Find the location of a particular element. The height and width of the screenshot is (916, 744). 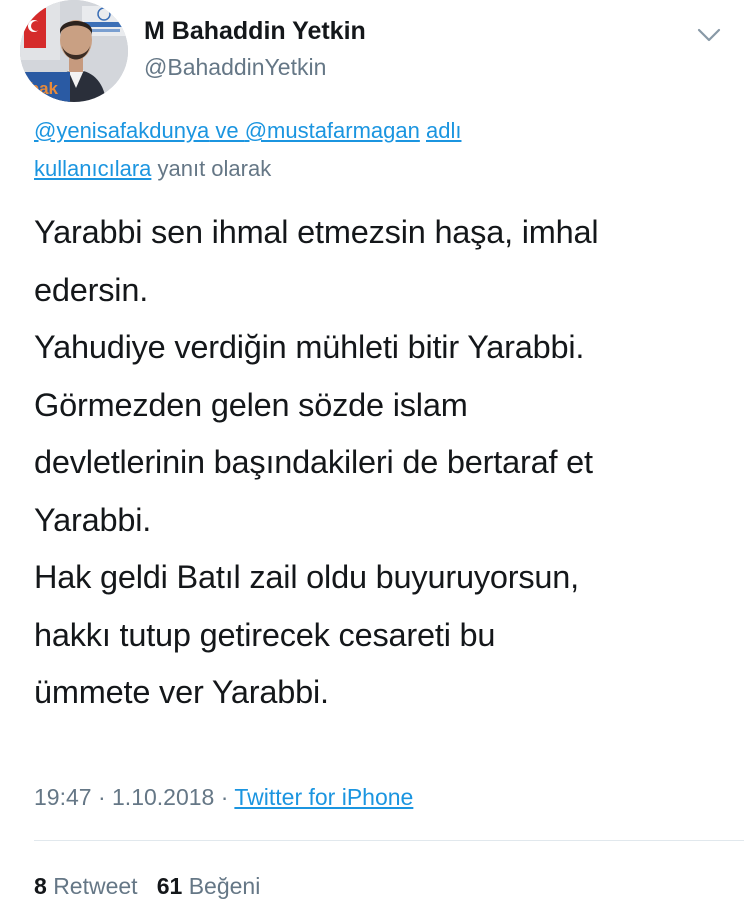

retweets-count: 8 is located at coordinates (40, 886).